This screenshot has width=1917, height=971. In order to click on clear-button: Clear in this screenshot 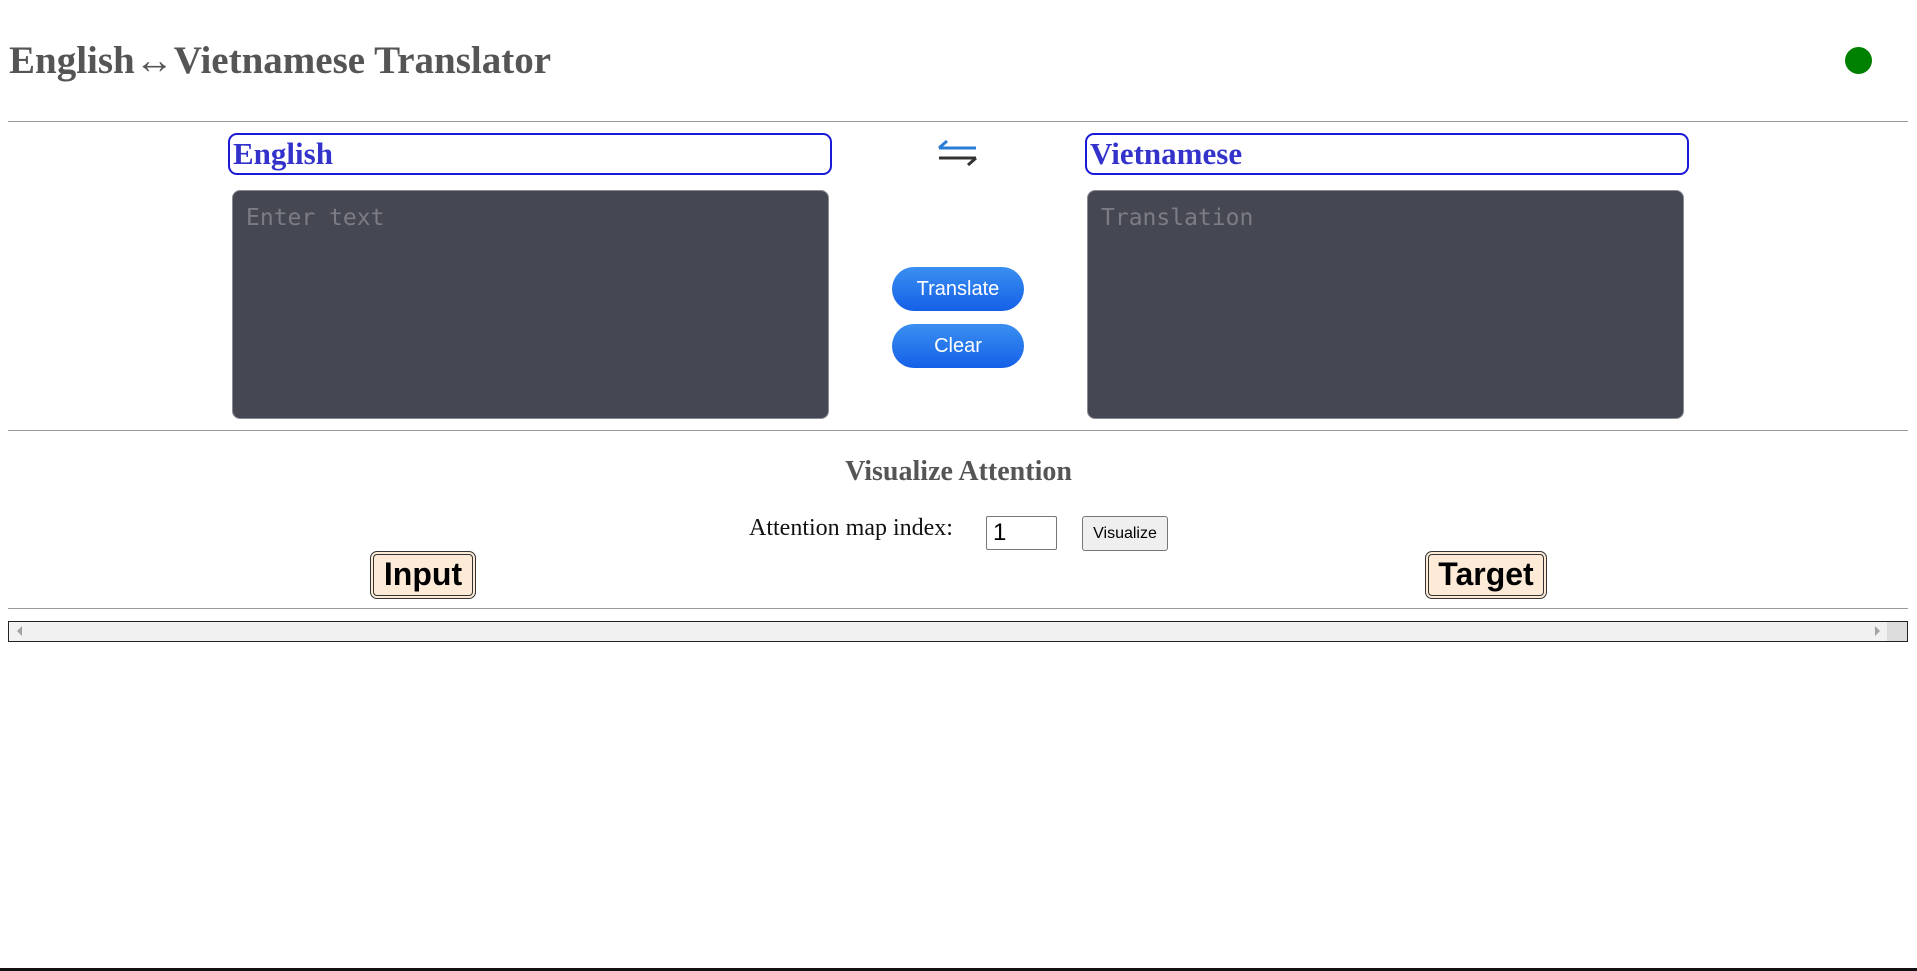, I will do `click(958, 346)`.